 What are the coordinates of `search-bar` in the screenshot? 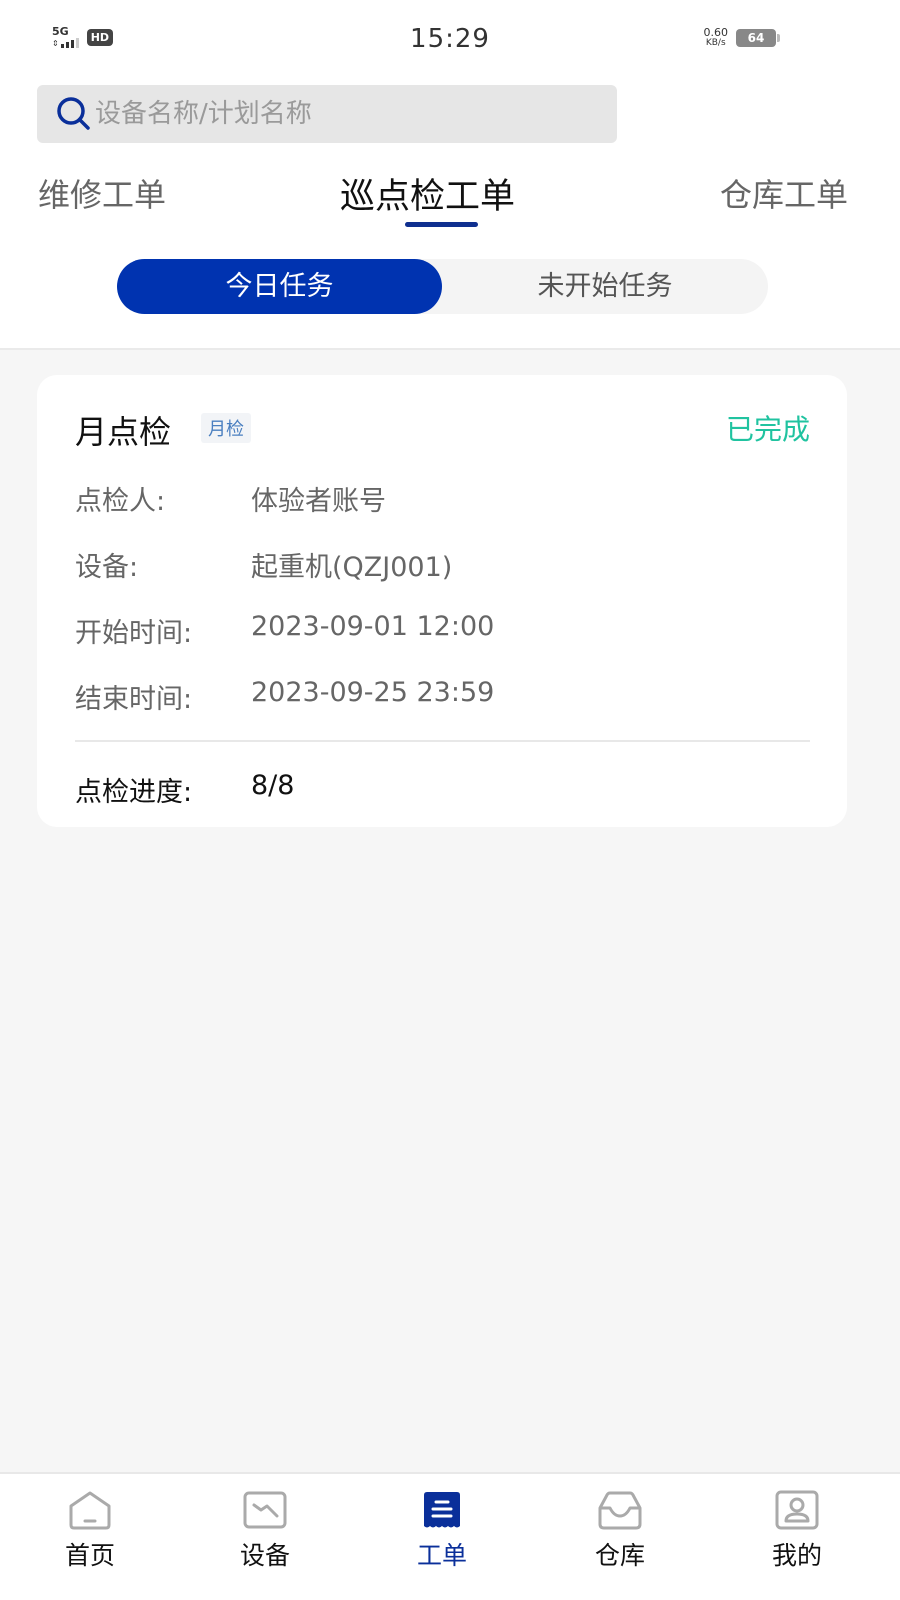 It's located at (327, 114).